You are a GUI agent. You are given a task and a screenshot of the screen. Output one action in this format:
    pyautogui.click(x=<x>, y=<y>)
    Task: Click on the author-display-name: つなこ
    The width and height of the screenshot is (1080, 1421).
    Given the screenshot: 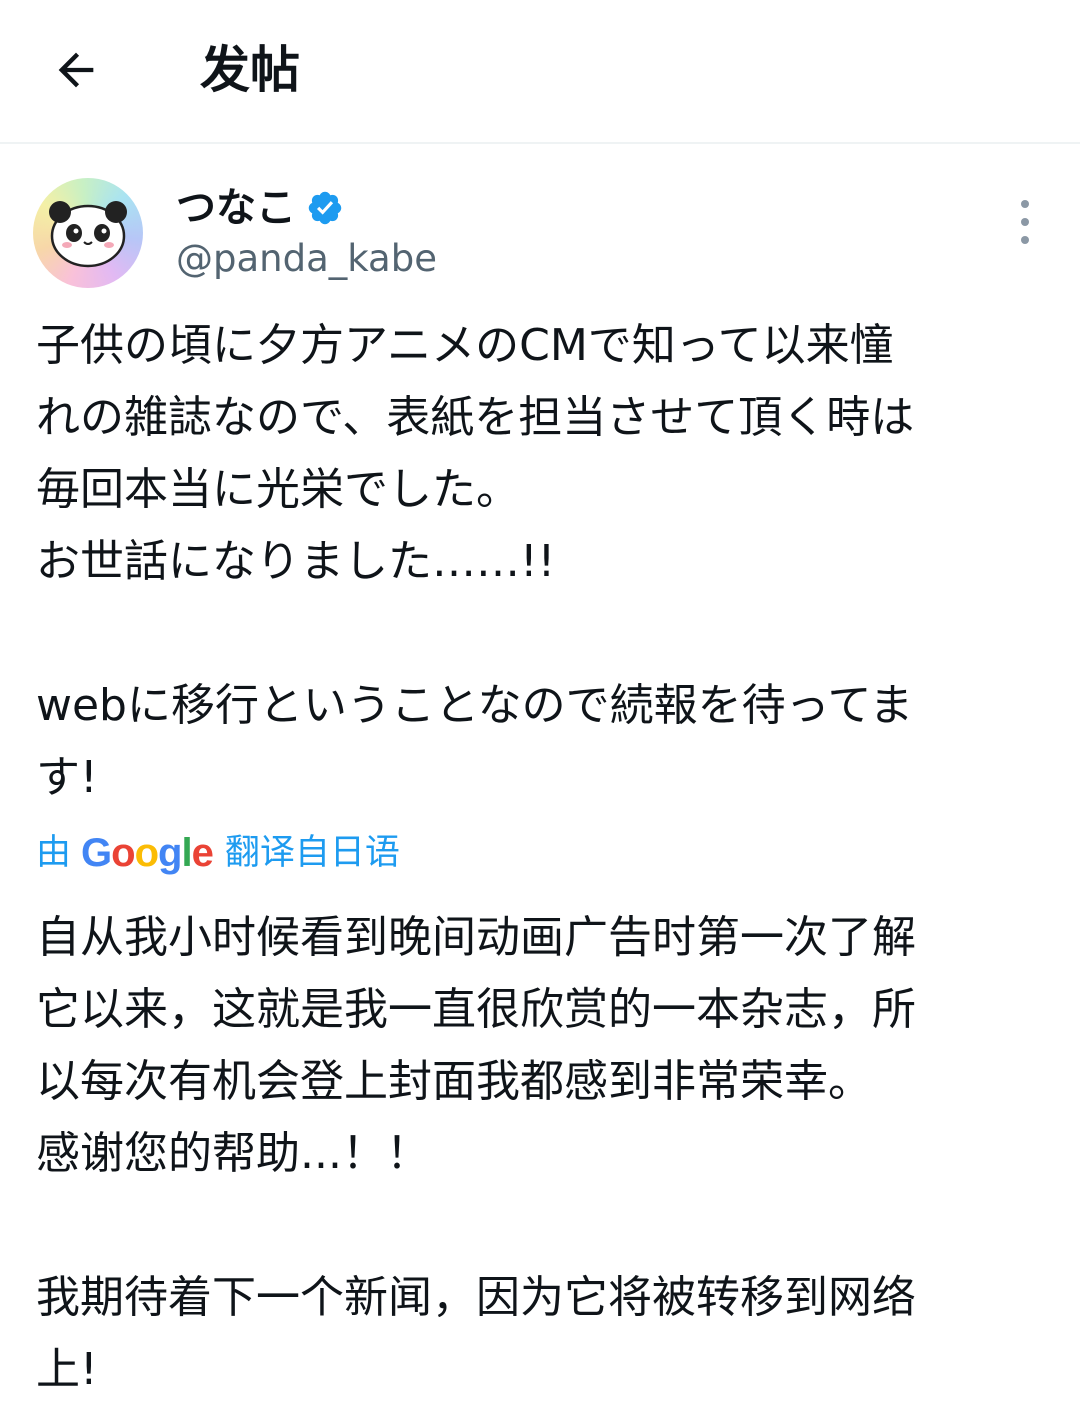 What is the action you would take?
    pyautogui.click(x=260, y=208)
    